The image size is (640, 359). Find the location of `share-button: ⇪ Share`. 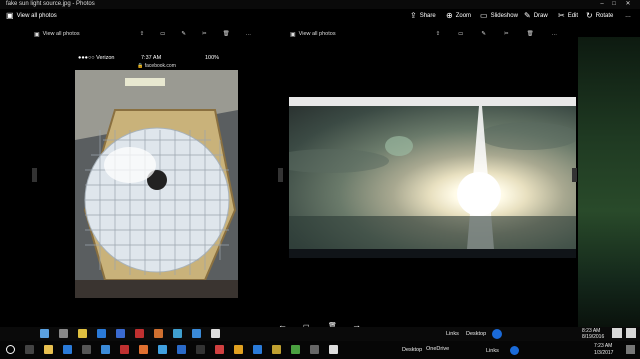

share-button: ⇪ Share is located at coordinates (423, 16).